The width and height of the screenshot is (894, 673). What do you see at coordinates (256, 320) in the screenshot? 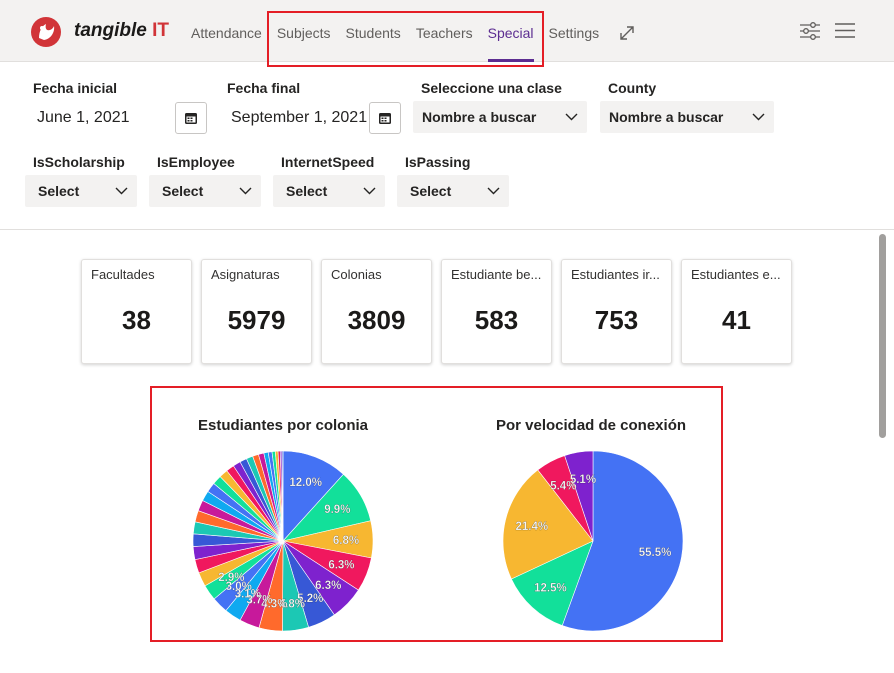
I see `kpi-card-value: 5979` at bounding box center [256, 320].